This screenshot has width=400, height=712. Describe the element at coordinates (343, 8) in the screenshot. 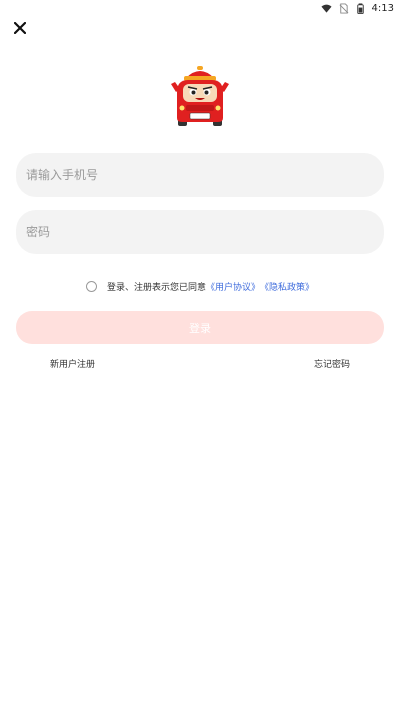

I see `no-sim-icon` at that location.